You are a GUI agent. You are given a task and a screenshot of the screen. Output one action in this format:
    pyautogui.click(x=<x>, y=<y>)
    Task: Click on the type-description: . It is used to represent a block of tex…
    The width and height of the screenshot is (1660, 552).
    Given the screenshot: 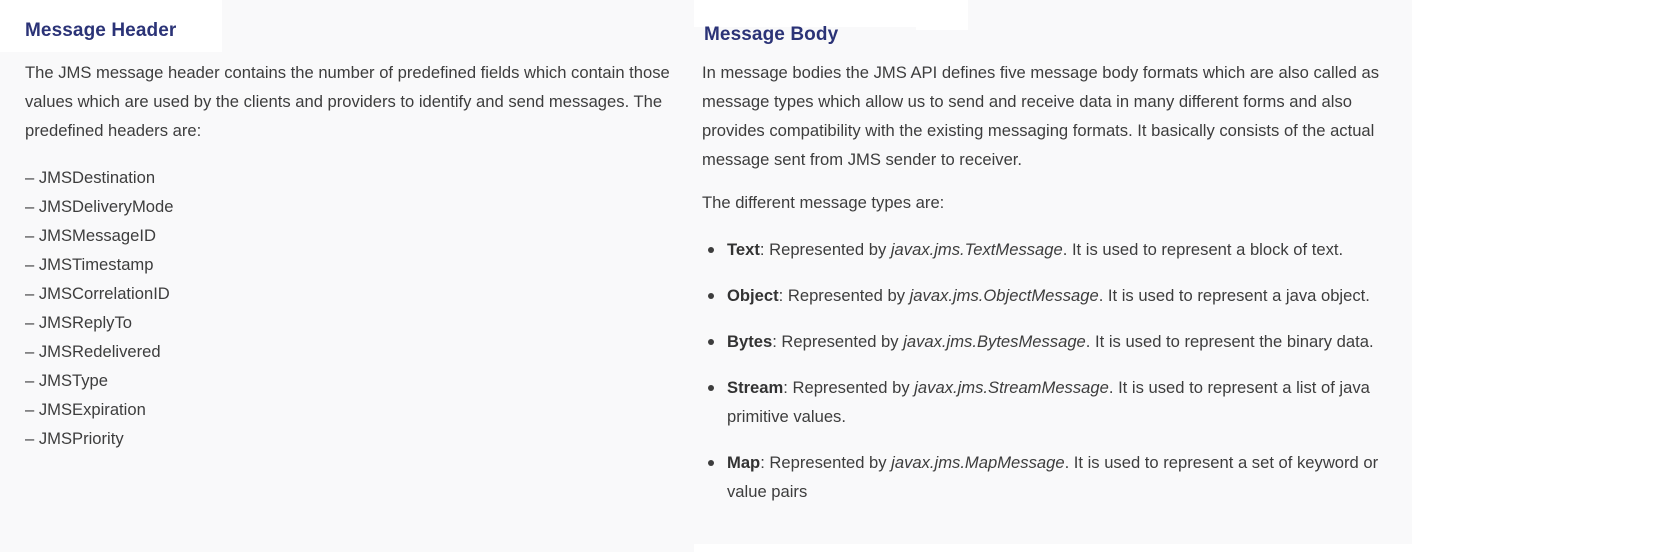 What is the action you would take?
    pyautogui.click(x=1203, y=249)
    